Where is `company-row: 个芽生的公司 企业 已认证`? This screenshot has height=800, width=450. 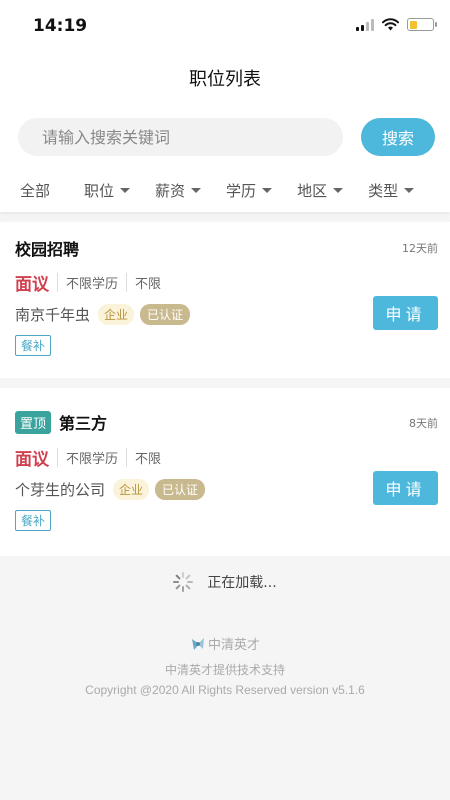
company-row: 个芽生的公司 企业 已认证 is located at coordinates (110, 489).